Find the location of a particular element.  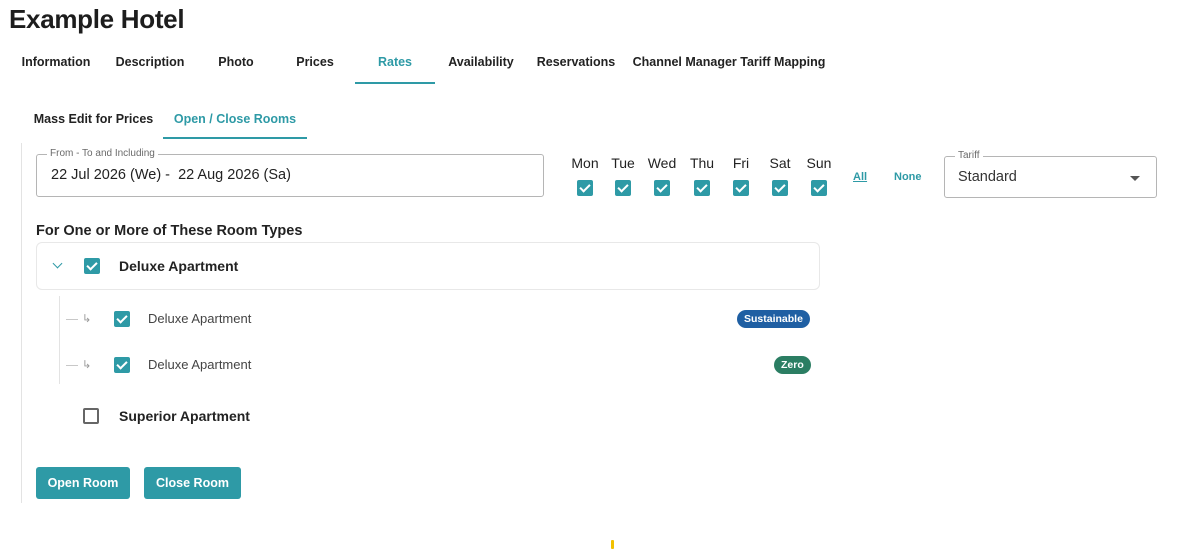

tab-photo: Photo is located at coordinates (236, 64).